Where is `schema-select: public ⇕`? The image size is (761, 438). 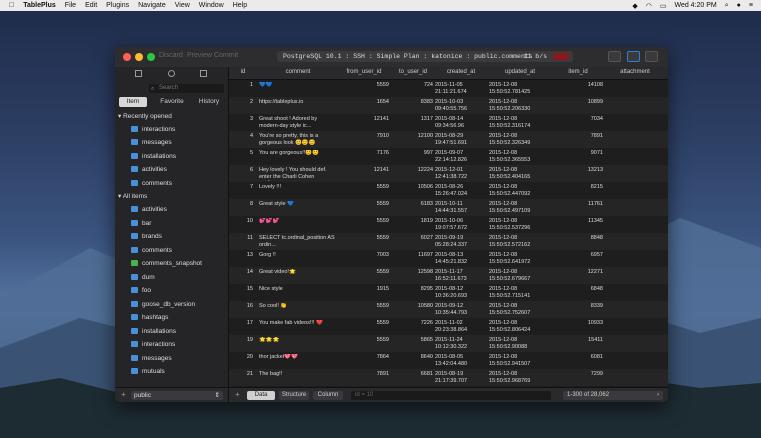 schema-select: public ⇕ is located at coordinates (177, 395).